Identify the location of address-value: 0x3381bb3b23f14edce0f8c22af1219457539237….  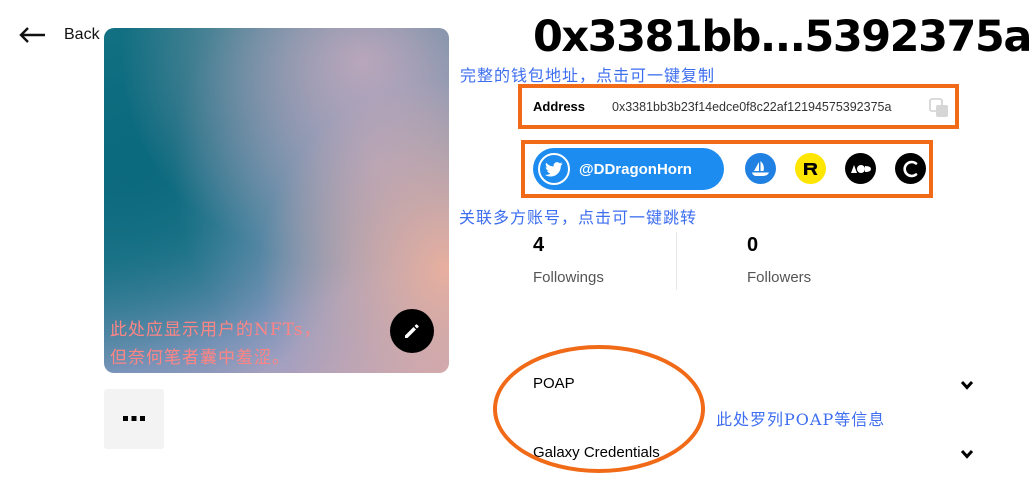
(751, 107).